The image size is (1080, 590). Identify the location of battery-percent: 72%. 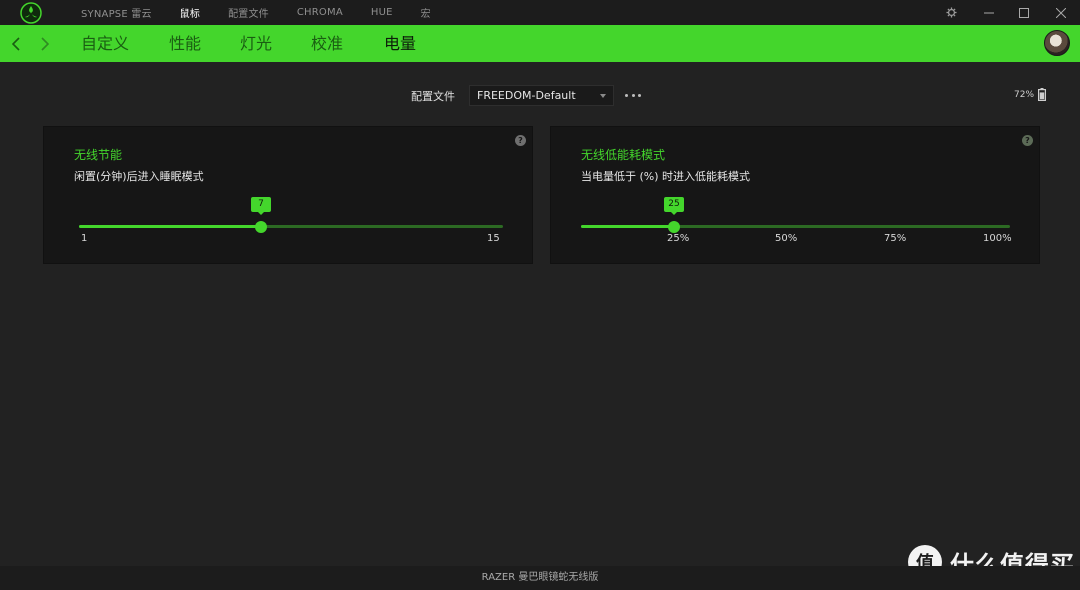
(1024, 95).